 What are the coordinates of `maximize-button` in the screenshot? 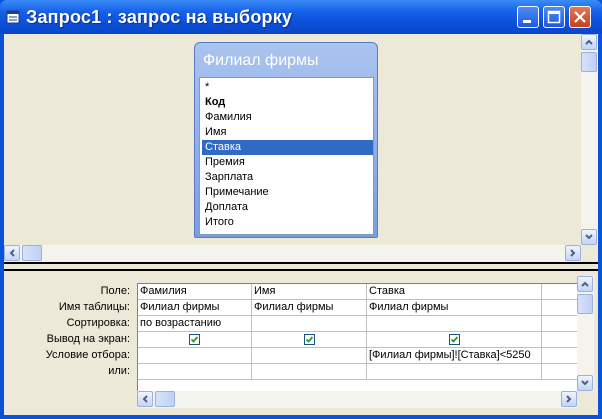 It's located at (554, 17).